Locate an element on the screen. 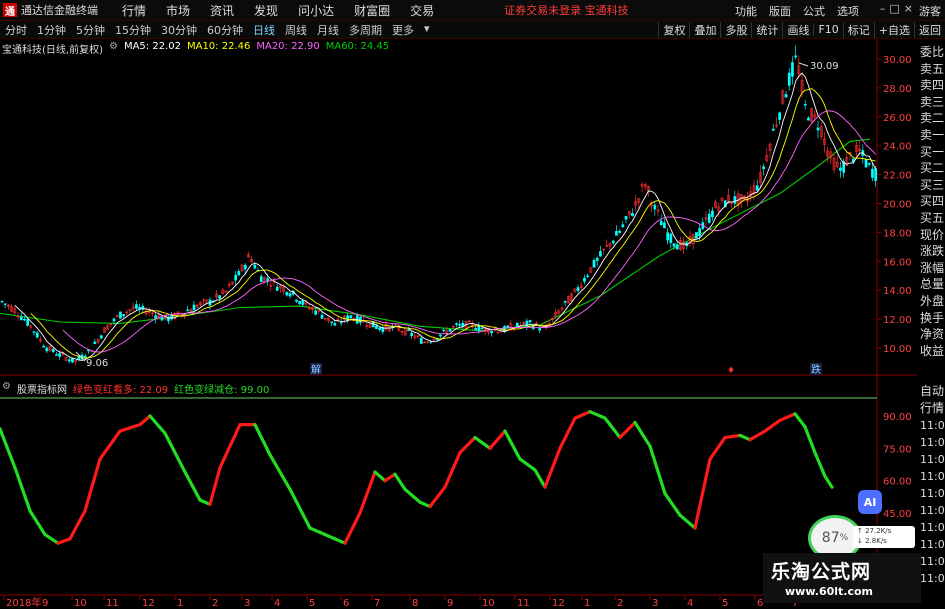 The image size is (945, 609). menu-item-function: 功能 is located at coordinates (746, 11).